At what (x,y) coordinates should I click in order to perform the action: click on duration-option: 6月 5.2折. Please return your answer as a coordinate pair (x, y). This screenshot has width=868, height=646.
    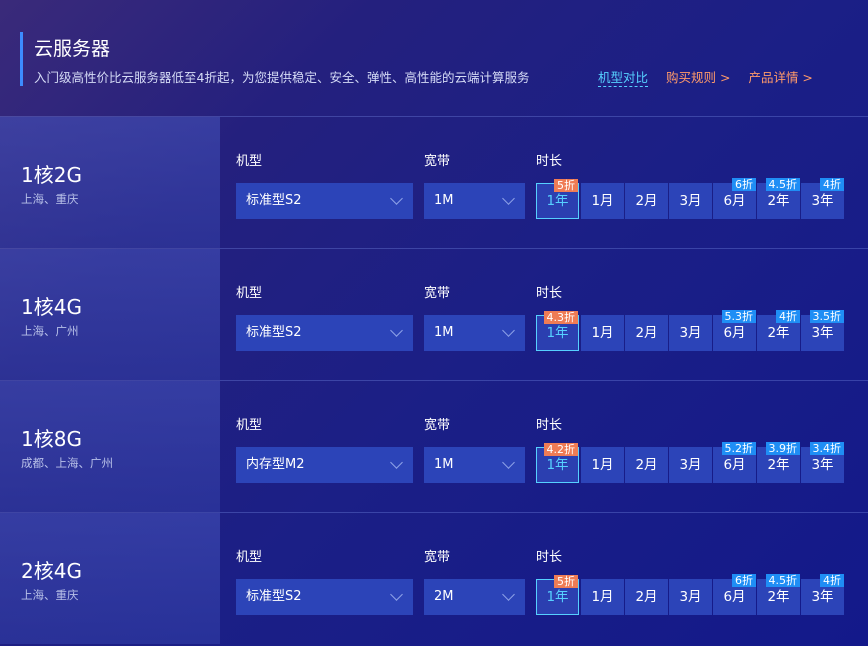
    Looking at the image, I should click on (734, 462).